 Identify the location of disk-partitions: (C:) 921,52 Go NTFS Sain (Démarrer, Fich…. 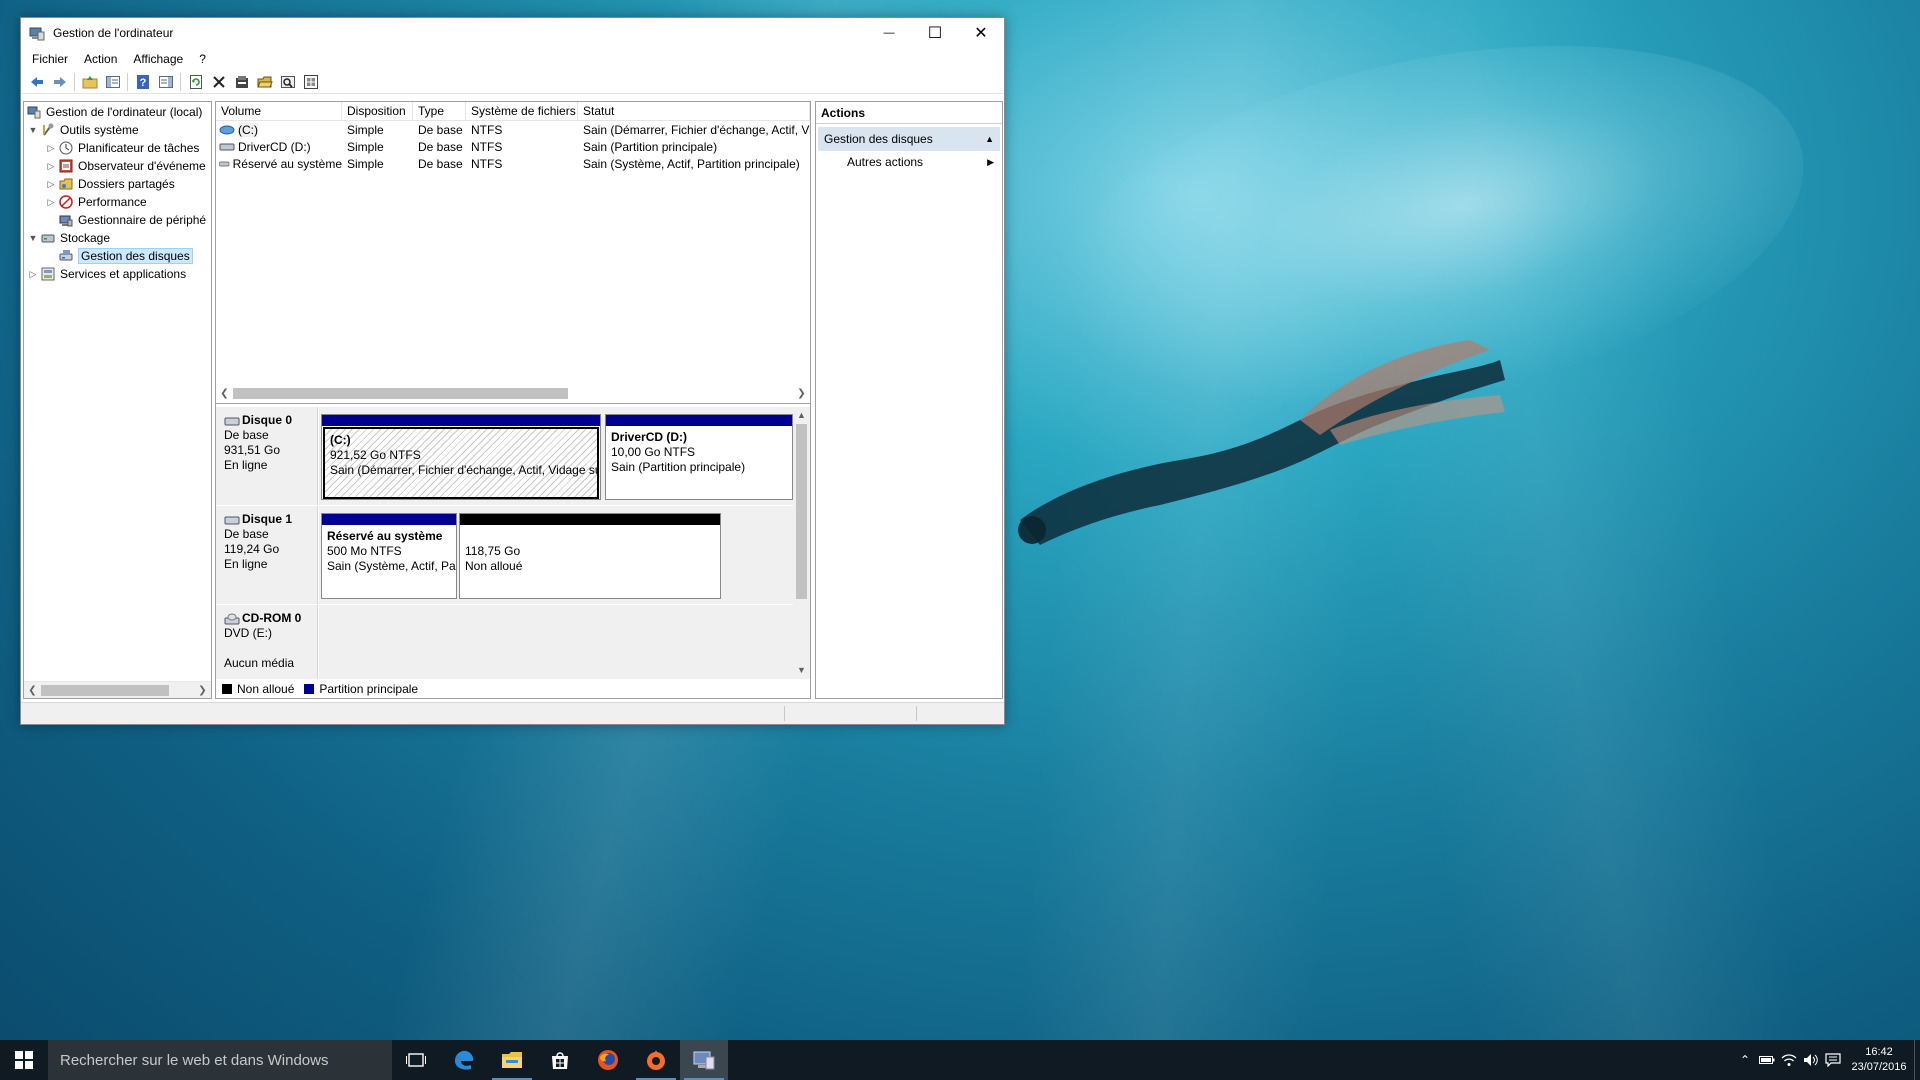
(556, 456).